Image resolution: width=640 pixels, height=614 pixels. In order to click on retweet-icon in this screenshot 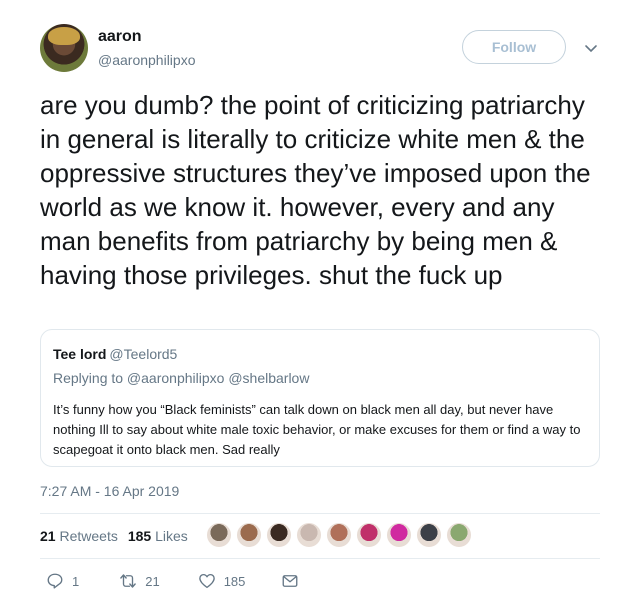, I will do `click(128, 581)`.